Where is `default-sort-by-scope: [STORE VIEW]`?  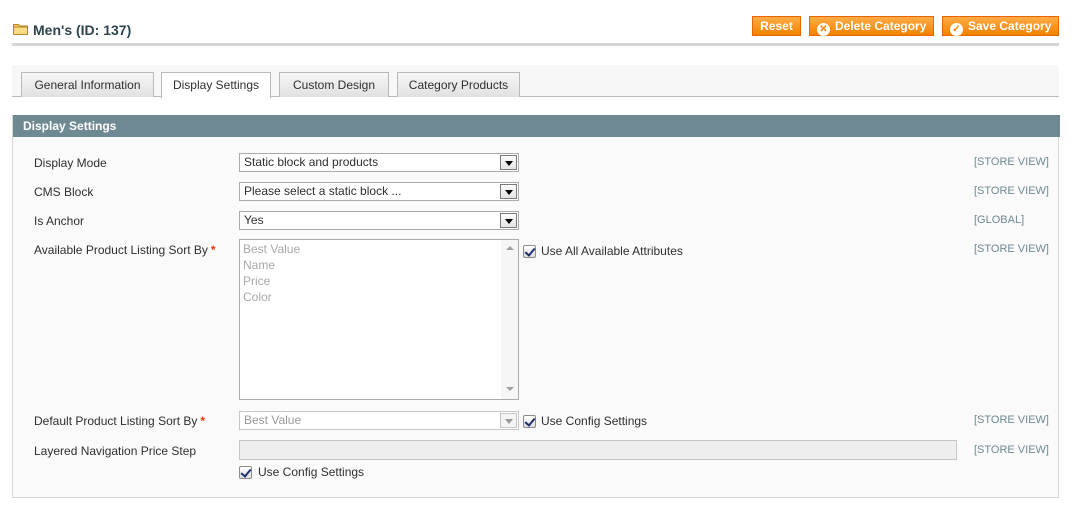
default-sort-by-scope: [STORE VIEW] is located at coordinates (1011, 420).